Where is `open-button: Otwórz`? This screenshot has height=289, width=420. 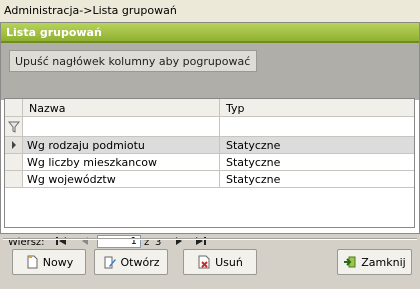
open-button: Otwórz is located at coordinates (131, 262).